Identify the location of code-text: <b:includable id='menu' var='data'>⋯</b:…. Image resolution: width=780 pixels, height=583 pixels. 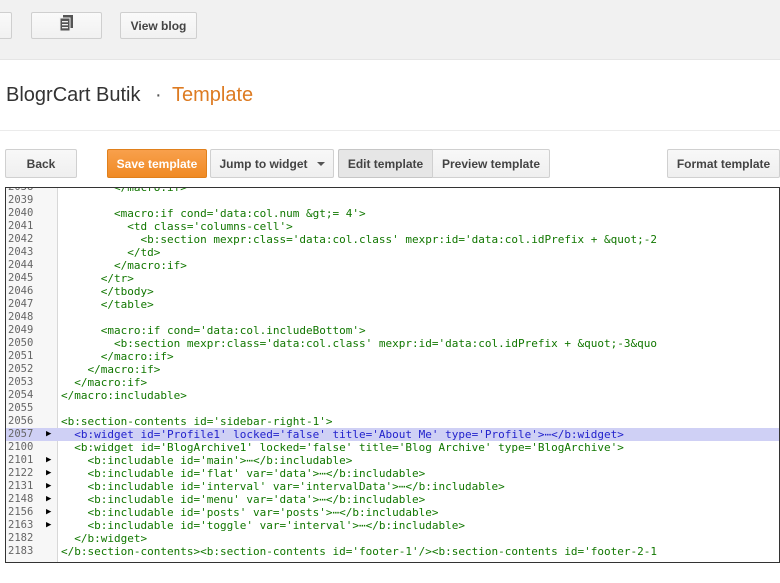
(243, 499).